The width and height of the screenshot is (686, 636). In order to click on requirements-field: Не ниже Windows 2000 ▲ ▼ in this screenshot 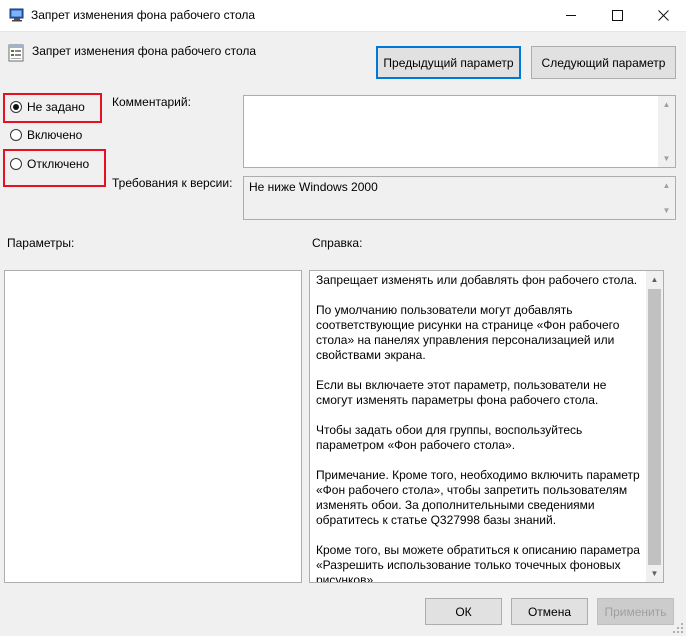, I will do `click(459, 198)`.